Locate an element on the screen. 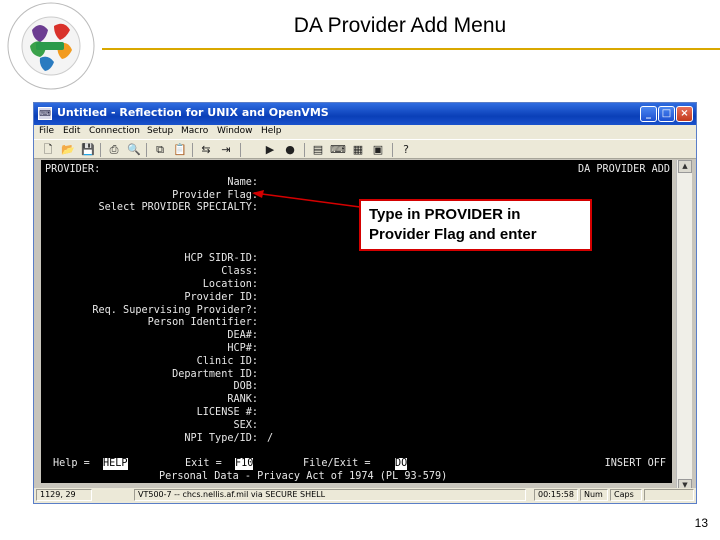 The image size is (720, 540). new-document-icon: 🗋 is located at coordinates (48, 149).